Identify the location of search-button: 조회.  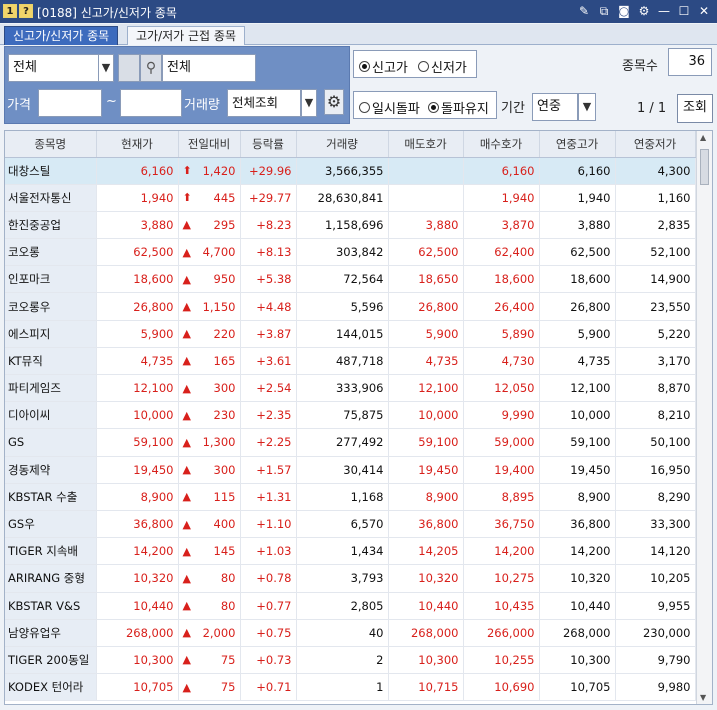
(695, 108).